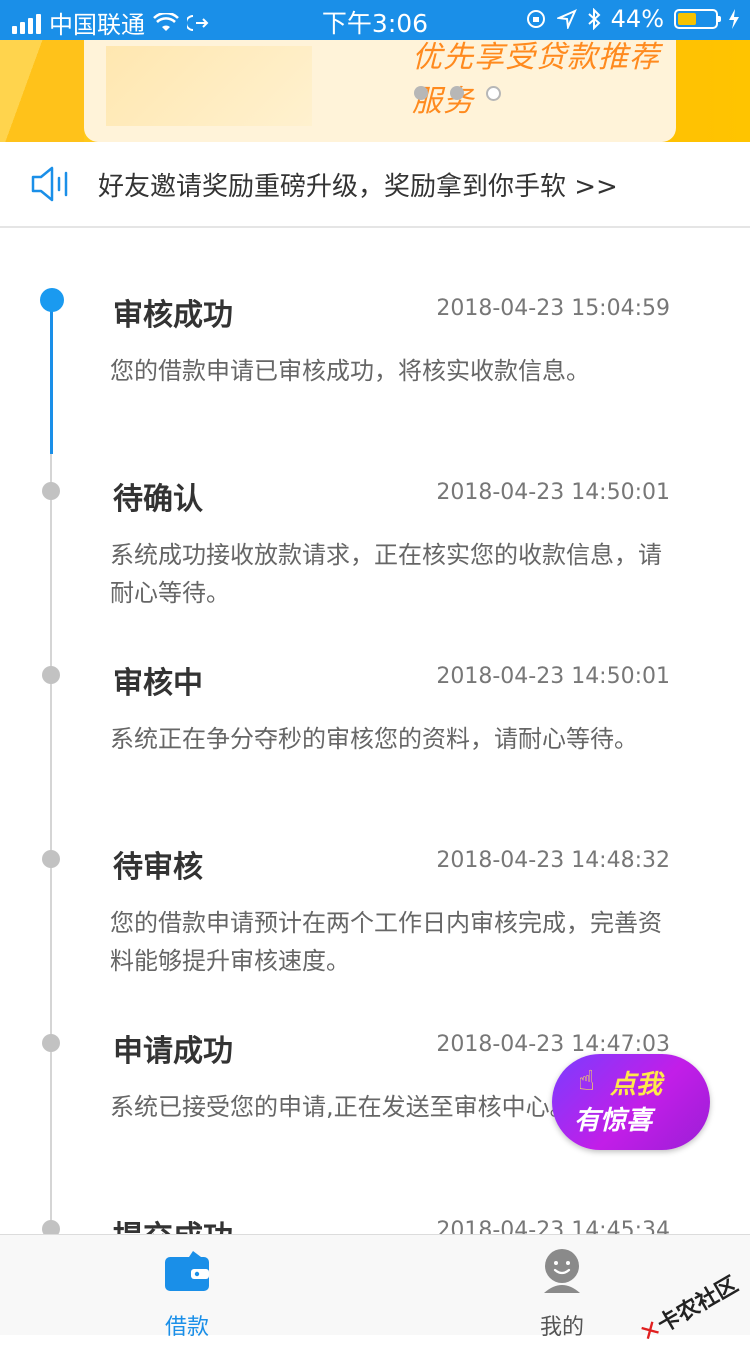  I want to click on hand-pointer-icon: ☝, so click(587, 1080).